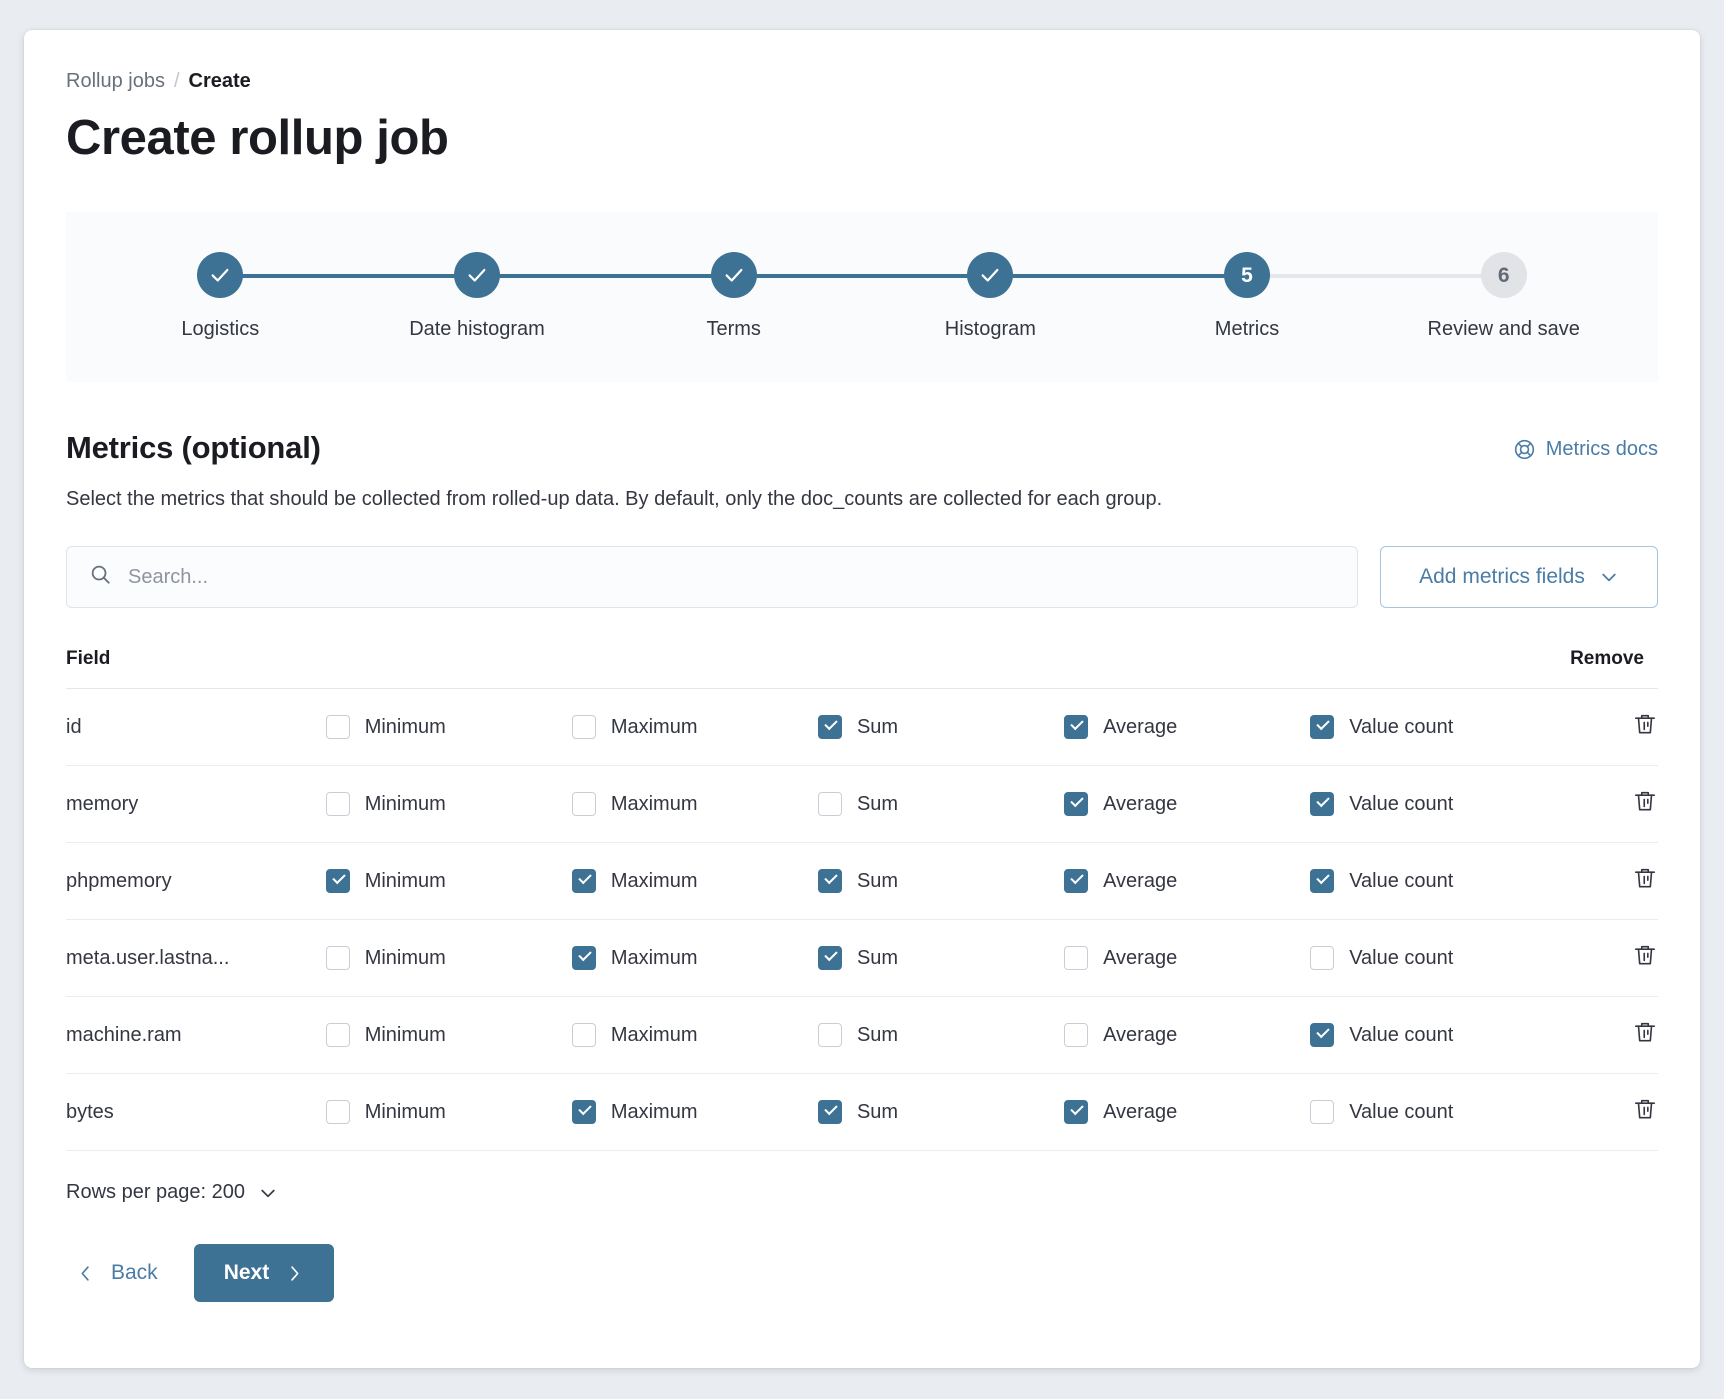 The height and width of the screenshot is (1399, 1724). What do you see at coordinates (541, 296) in the screenshot?
I see `stepper-step-date-histogram: Date histogram` at bounding box center [541, 296].